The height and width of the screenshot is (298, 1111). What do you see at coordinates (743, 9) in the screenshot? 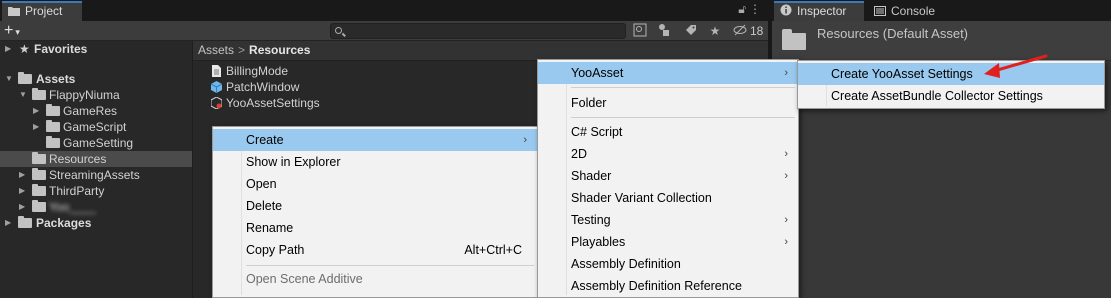
I see `lock-icon: 🔓︎` at bounding box center [743, 9].